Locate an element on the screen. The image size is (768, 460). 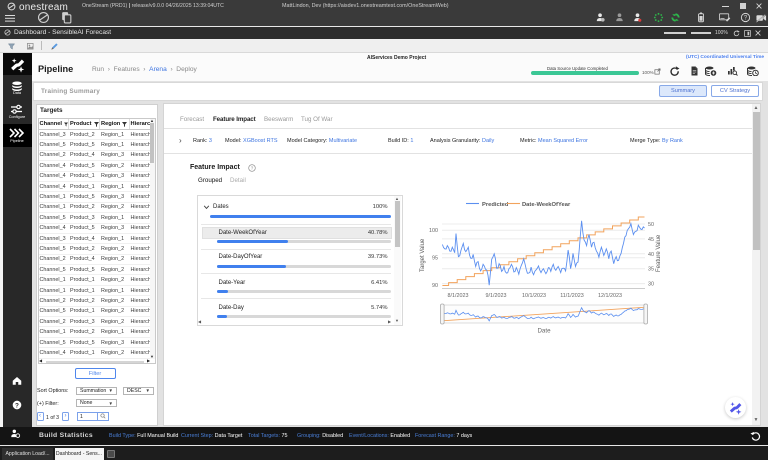
svg-text: 9/1/2023 is located at coordinates (496, 296).